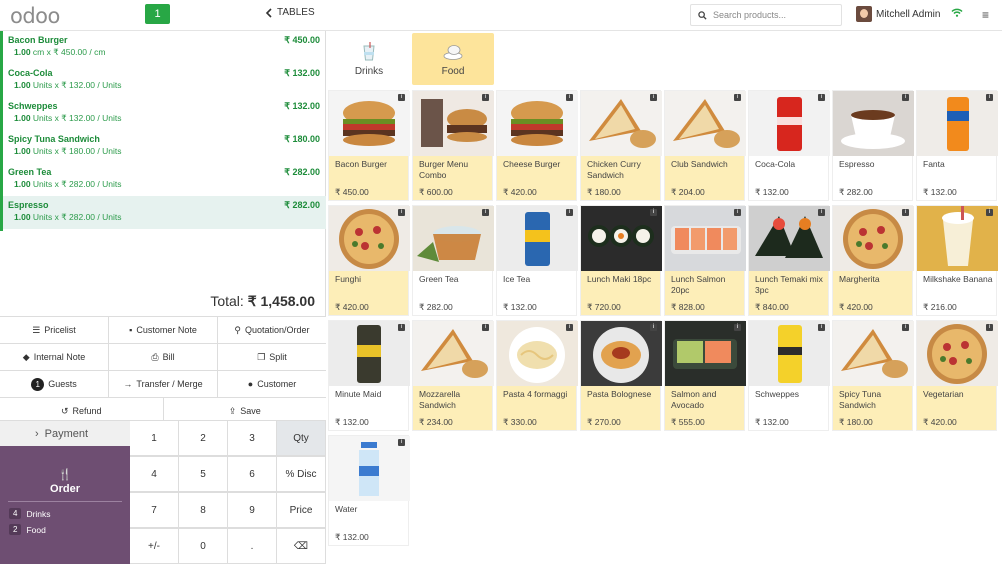 This screenshot has width=1002, height=564. Describe the element at coordinates (873, 260) in the screenshot. I see `product-card: i Margherita ₹ 420.00` at that location.